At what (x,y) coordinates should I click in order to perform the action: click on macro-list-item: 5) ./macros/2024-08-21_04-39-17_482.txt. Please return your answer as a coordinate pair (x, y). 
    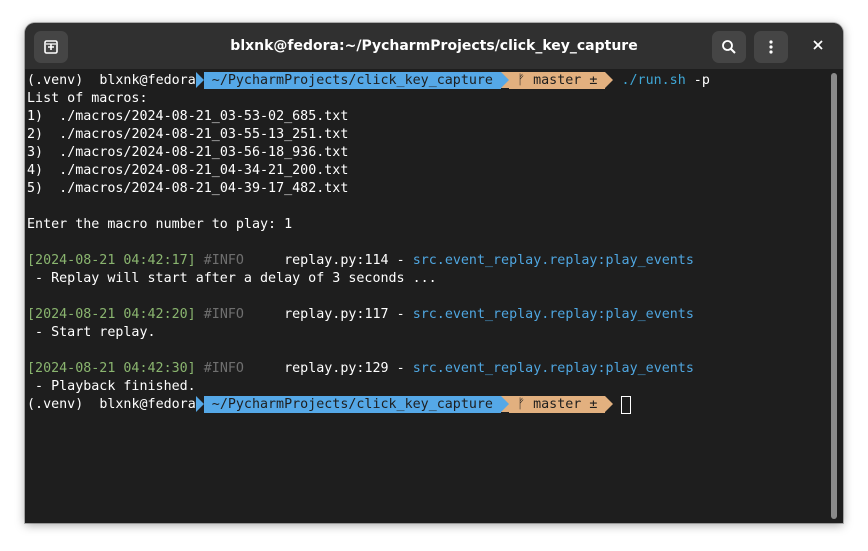
    Looking at the image, I should click on (188, 188).